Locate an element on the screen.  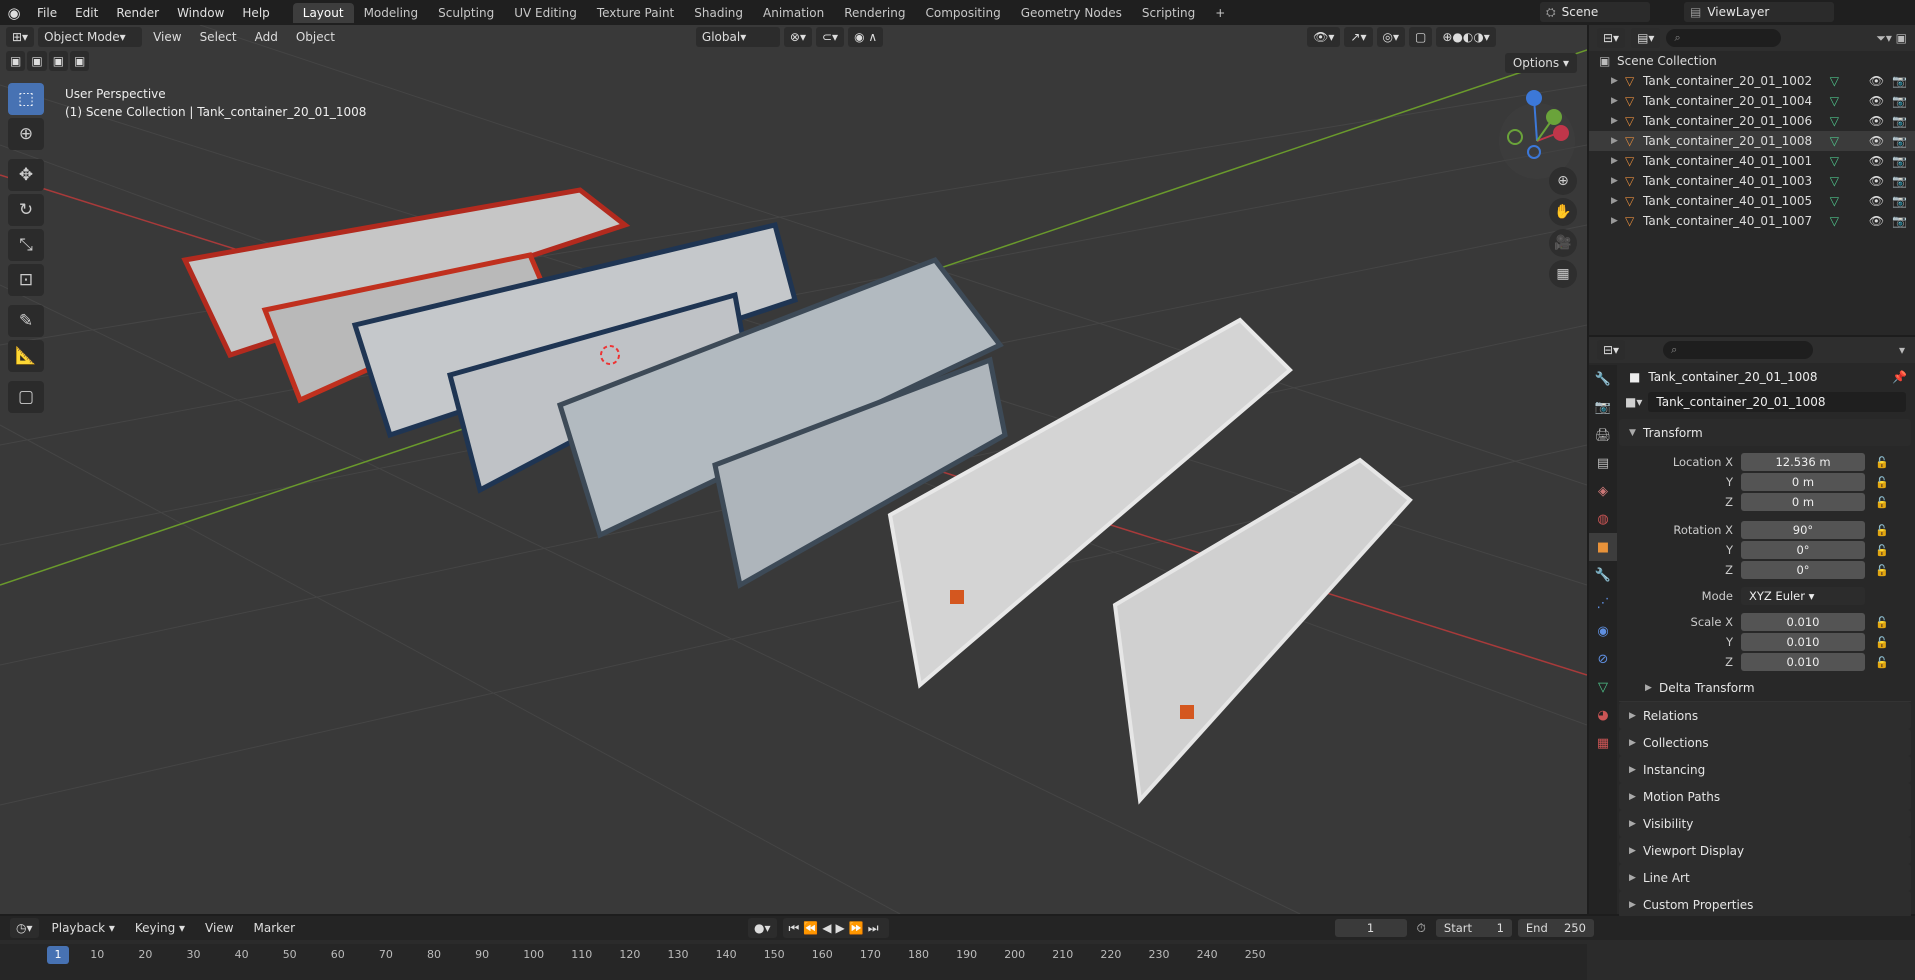
properties-search-input: ⌕ is located at coordinates (1738, 350).